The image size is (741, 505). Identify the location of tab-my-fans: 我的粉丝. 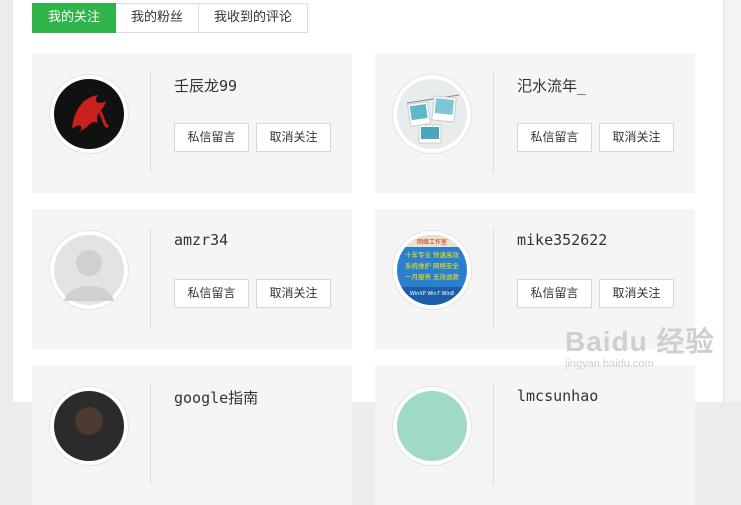
(158, 18).